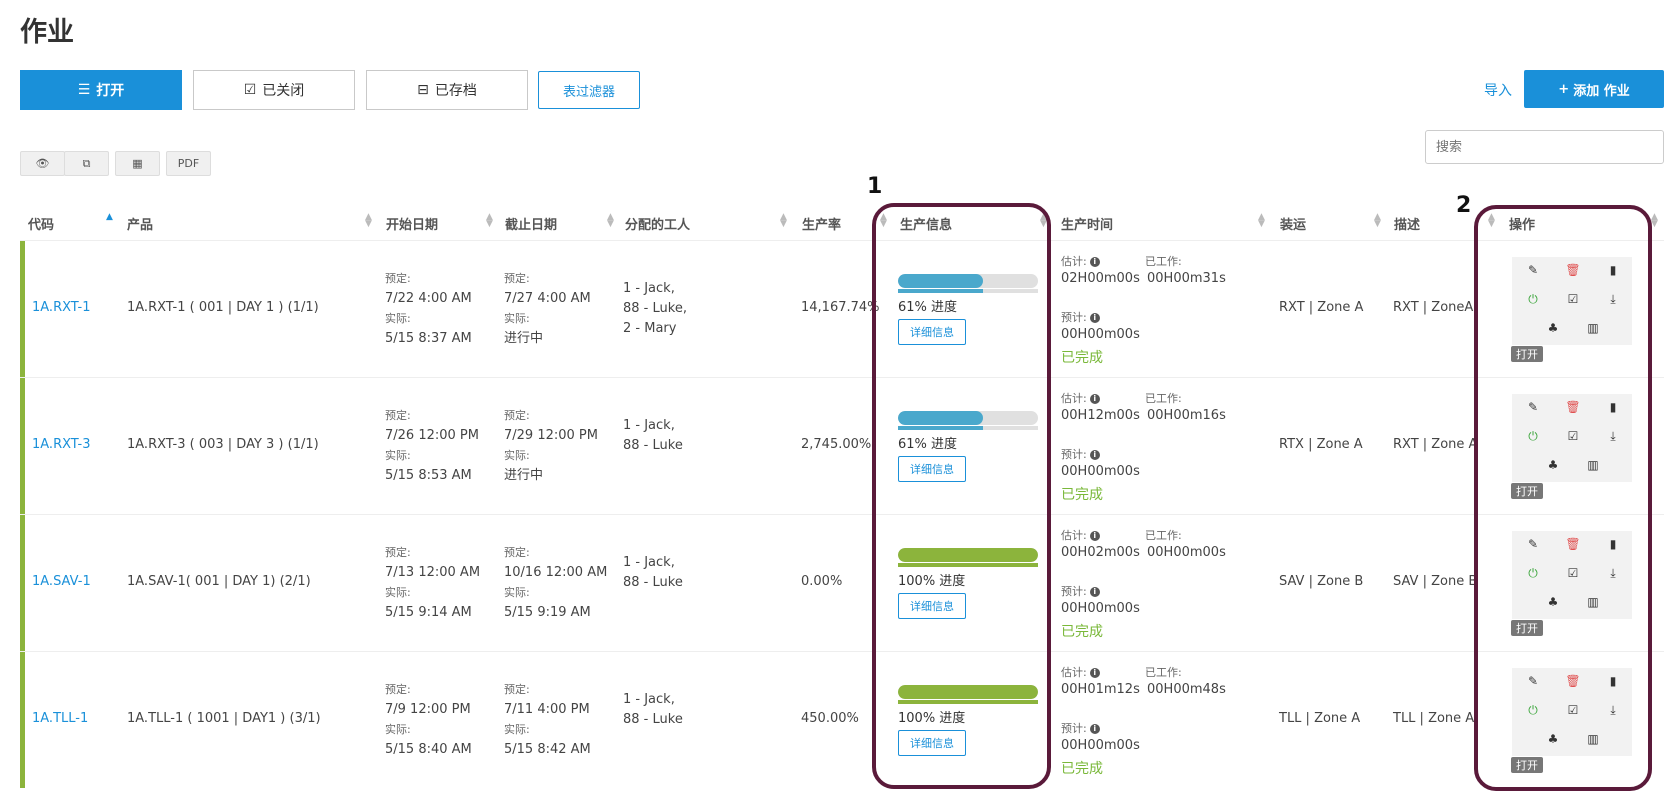 This screenshot has height=801, width=1678. Describe the element at coordinates (84, 90) in the screenshot. I see `list-icon: ☰` at that location.